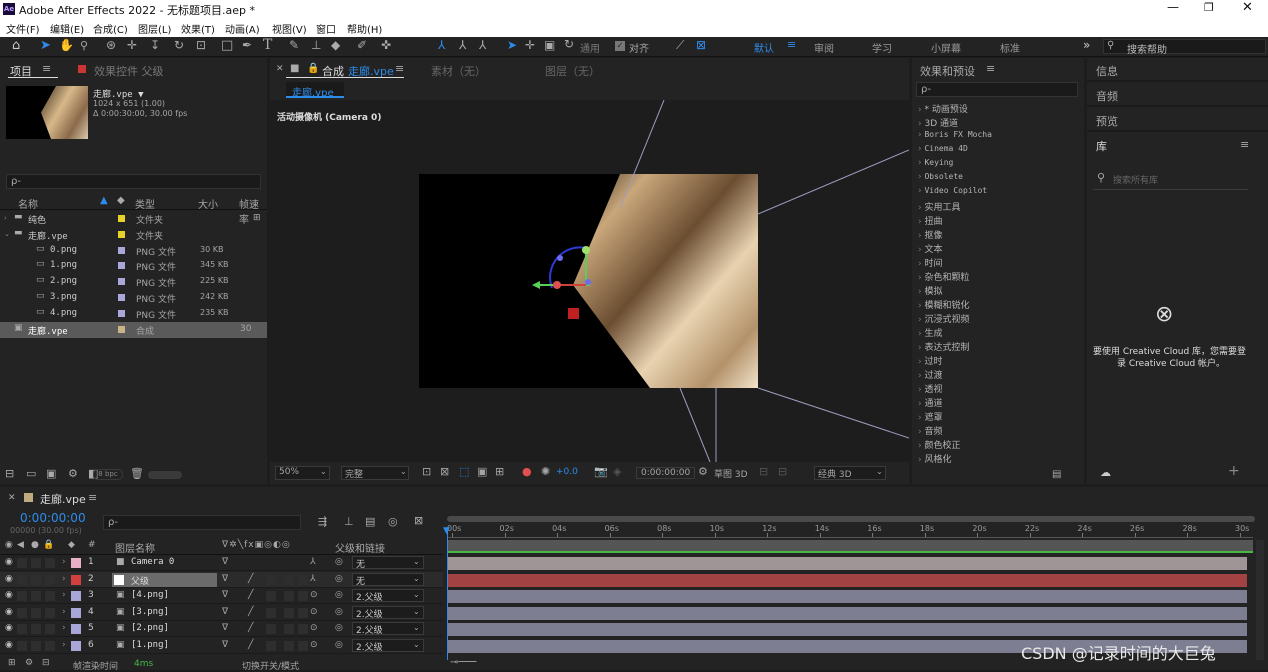 Image resolution: width=1268 pixels, height=672 pixels. I want to click on add-library-icon: +, so click(1234, 471).